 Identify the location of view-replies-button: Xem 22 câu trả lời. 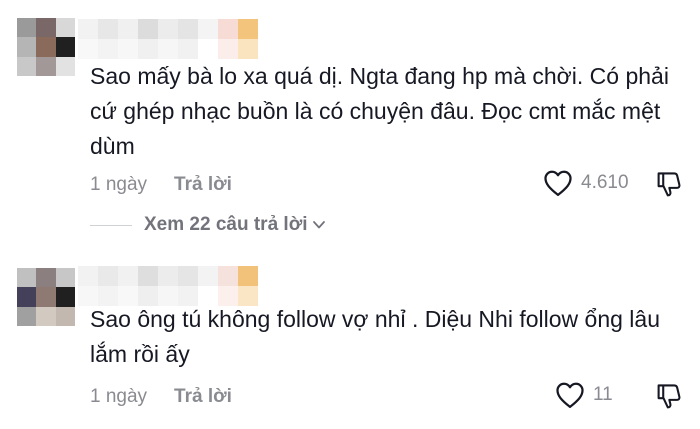
(208, 225).